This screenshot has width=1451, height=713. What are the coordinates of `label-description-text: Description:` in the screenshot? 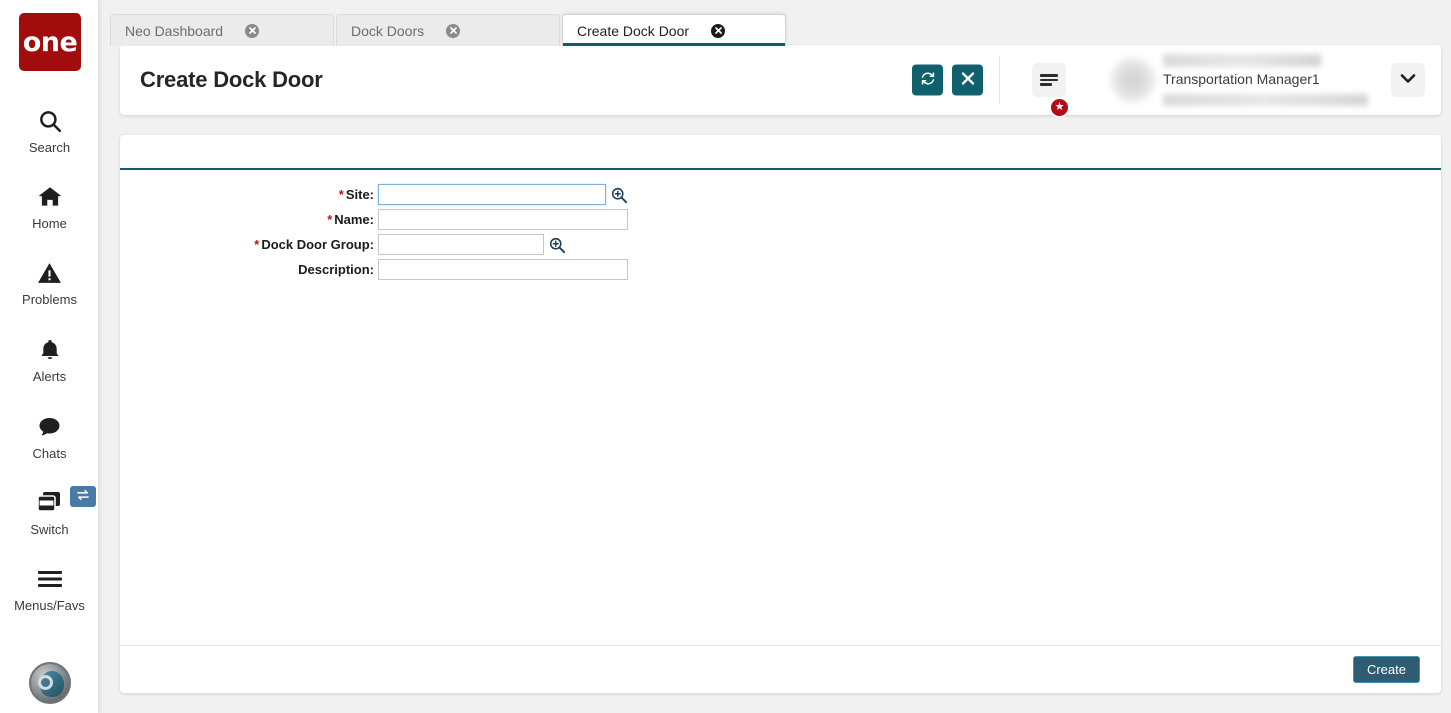 It's located at (336, 269).